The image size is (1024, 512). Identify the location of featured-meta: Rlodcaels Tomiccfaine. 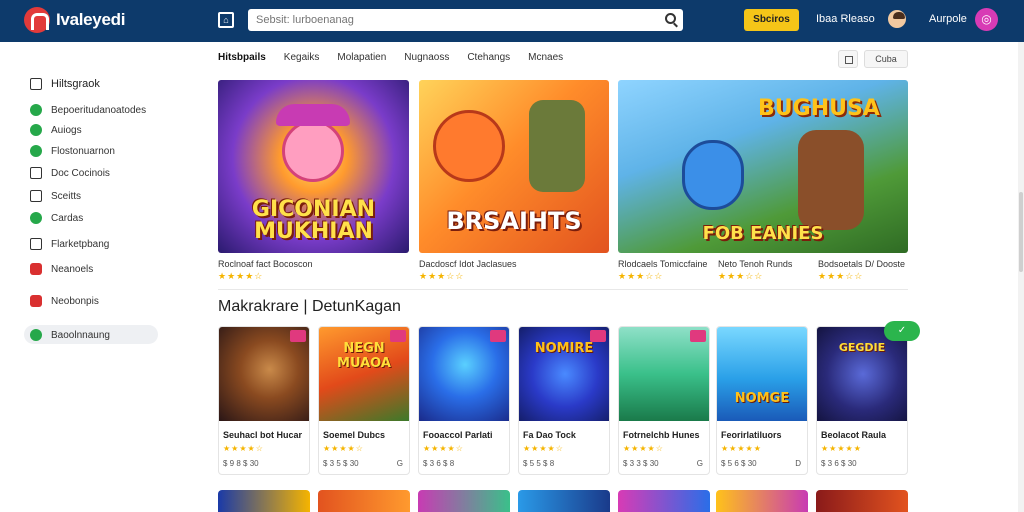
(663, 264).